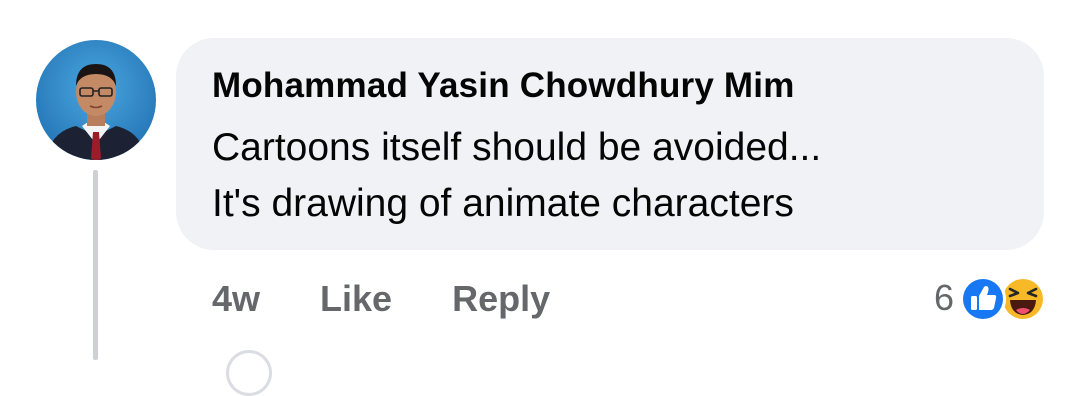 This screenshot has width=1080, height=396. I want to click on reply-avatar-partial, so click(249, 373).